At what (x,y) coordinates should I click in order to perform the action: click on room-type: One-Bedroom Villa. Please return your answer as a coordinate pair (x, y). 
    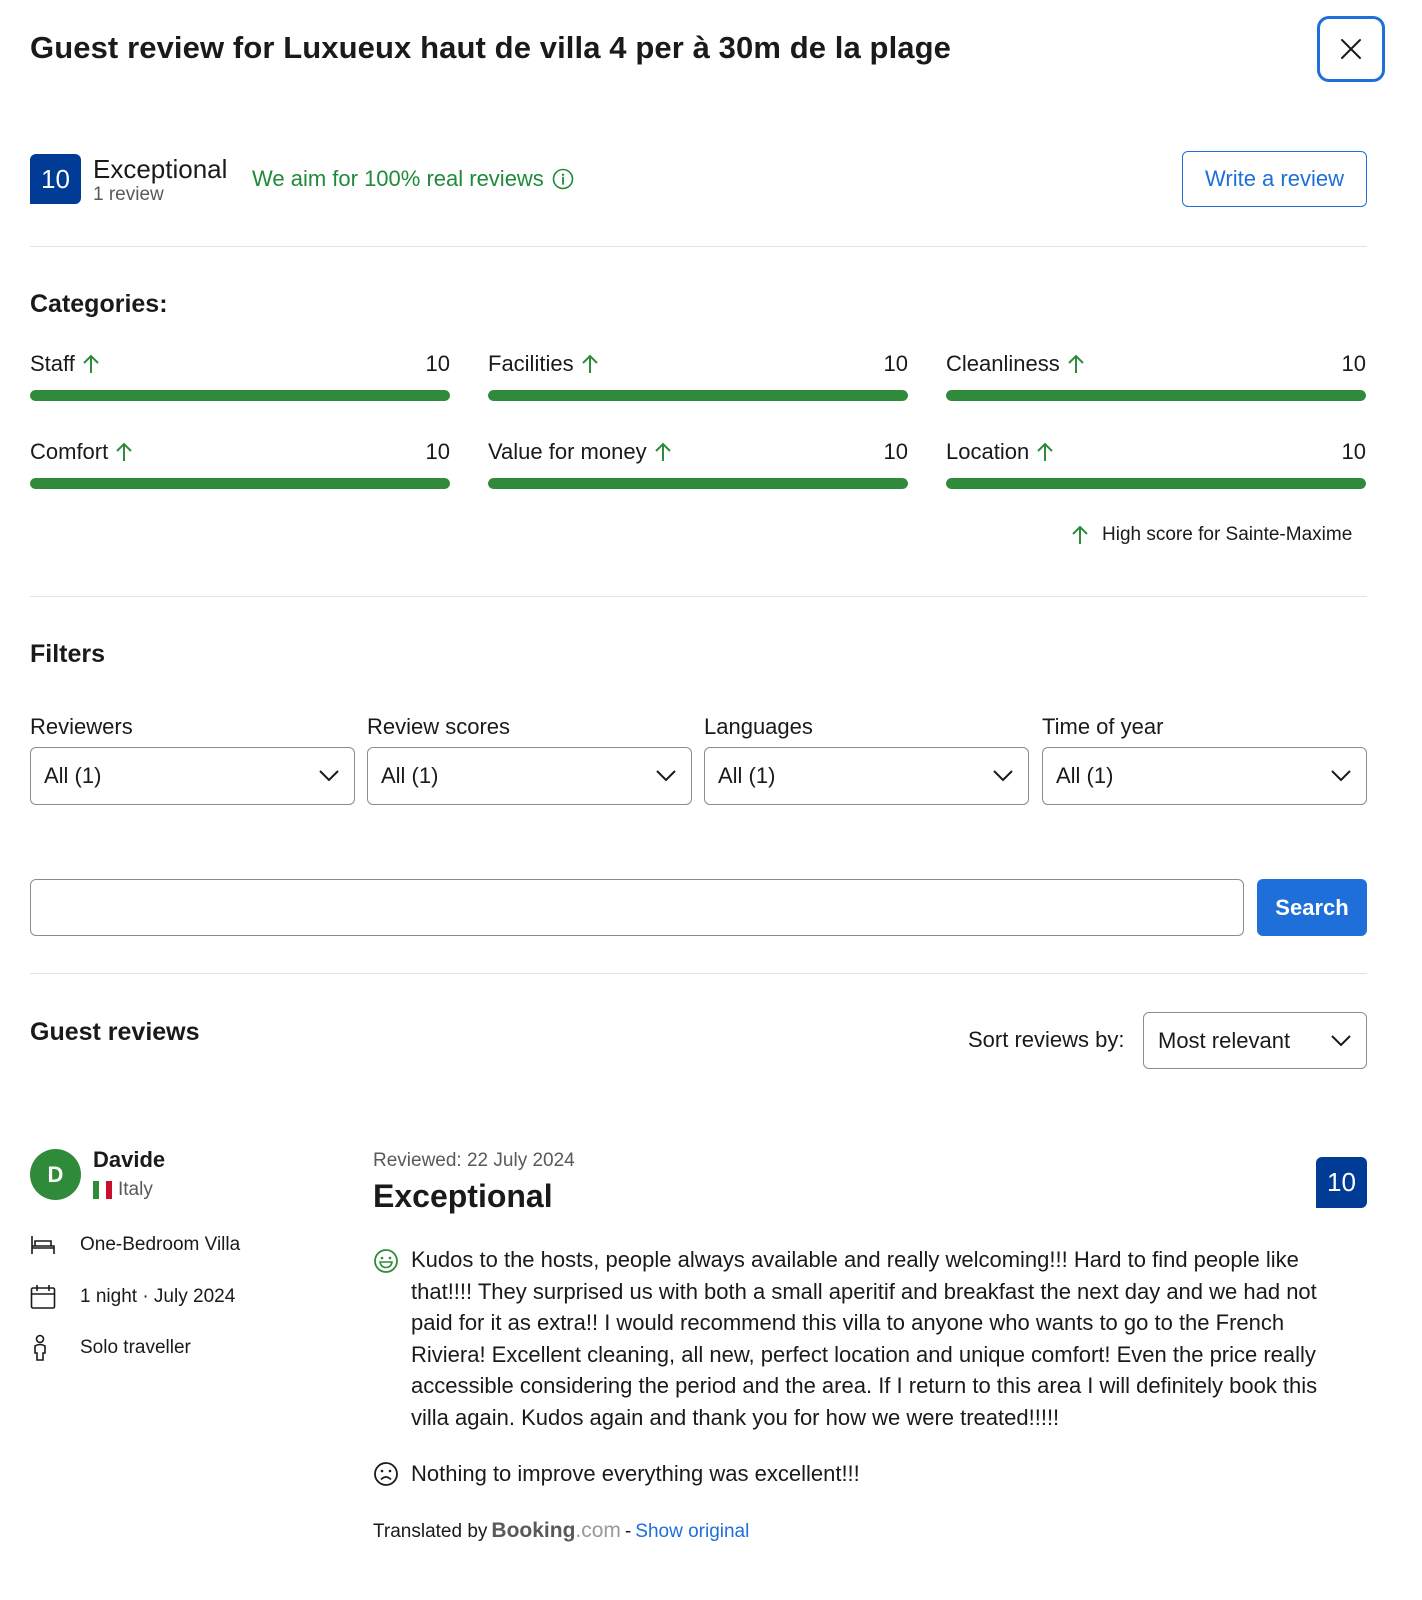
    Looking at the image, I should click on (135, 1245).